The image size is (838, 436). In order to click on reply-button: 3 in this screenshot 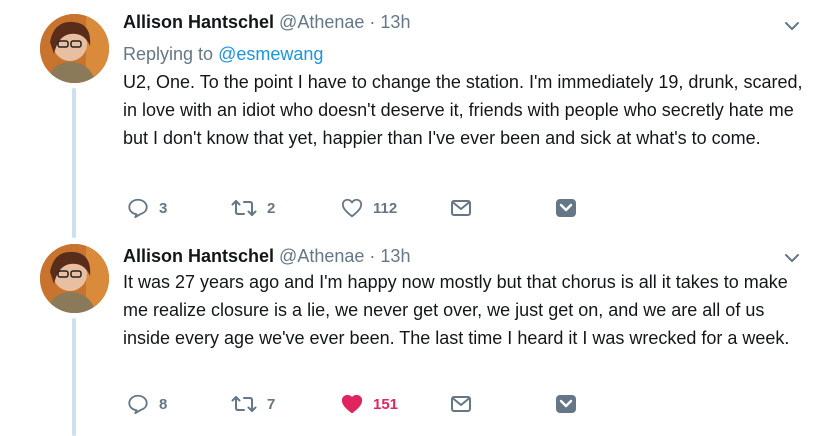, I will do `click(147, 208)`.